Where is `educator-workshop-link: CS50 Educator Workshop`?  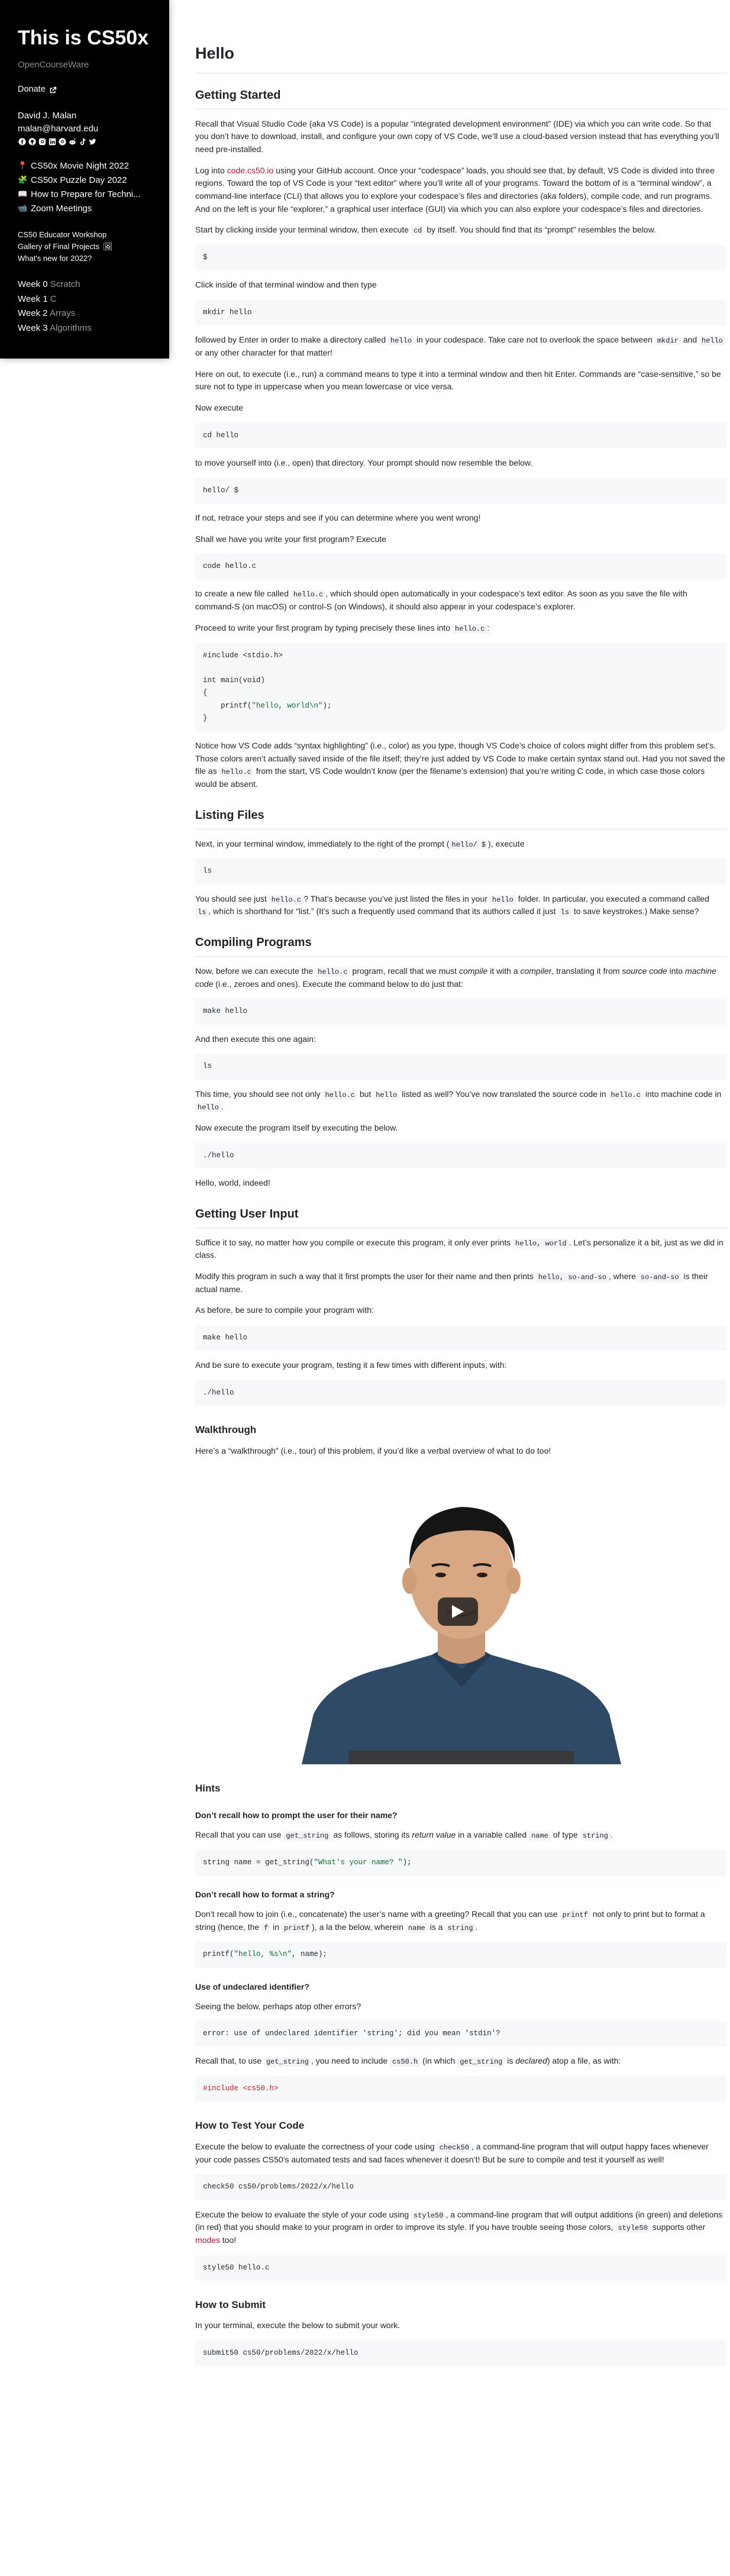 educator-workshop-link: CS50 Educator Workshop is located at coordinates (84, 235).